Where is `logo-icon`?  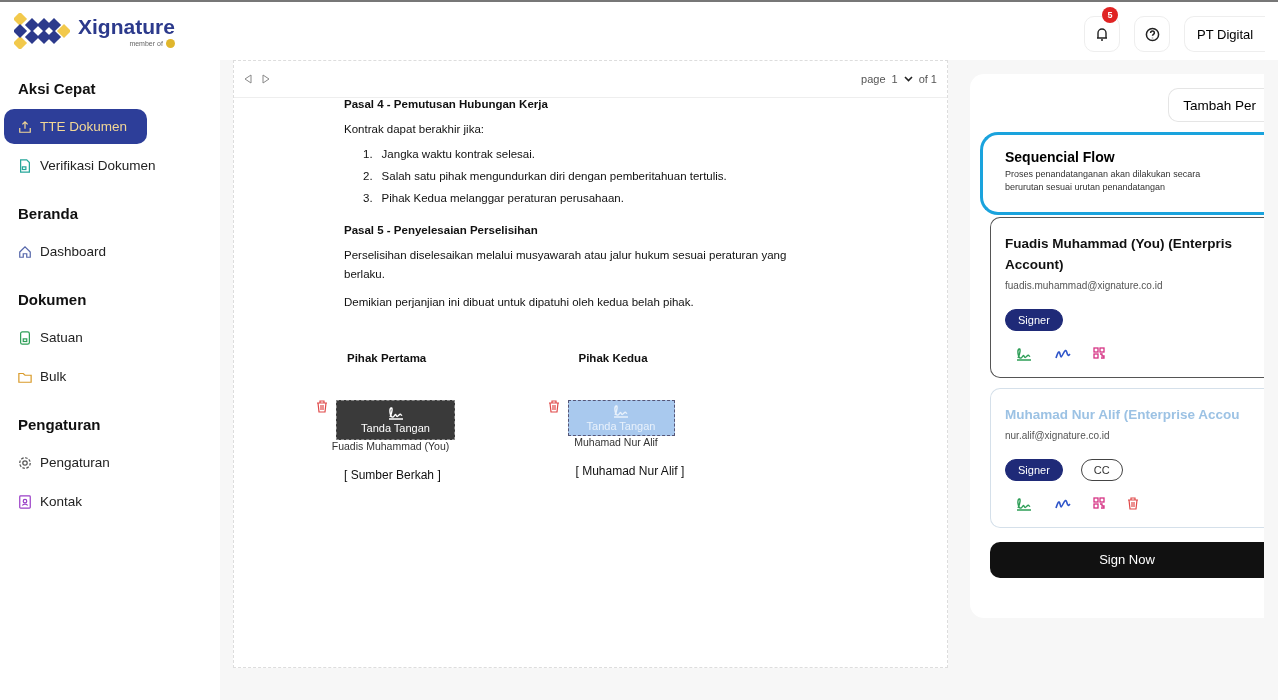 logo-icon is located at coordinates (42, 31).